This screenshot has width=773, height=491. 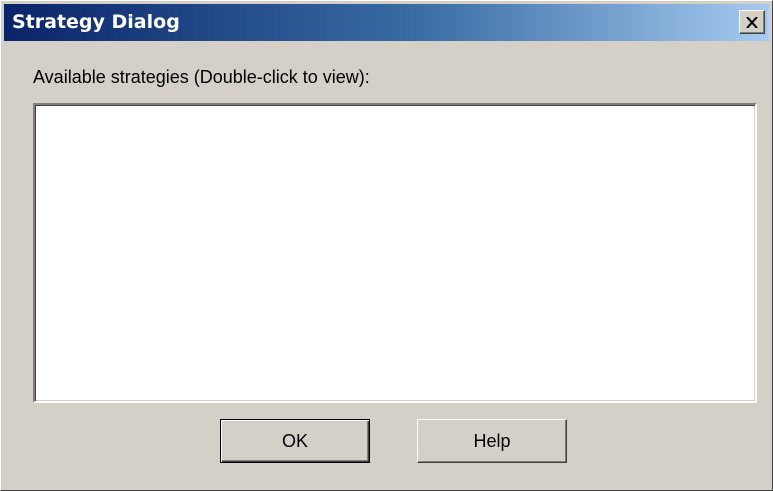 What do you see at coordinates (386, 22) in the screenshot?
I see `title-bar: Strategy Dialog` at bounding box center [386, 22].